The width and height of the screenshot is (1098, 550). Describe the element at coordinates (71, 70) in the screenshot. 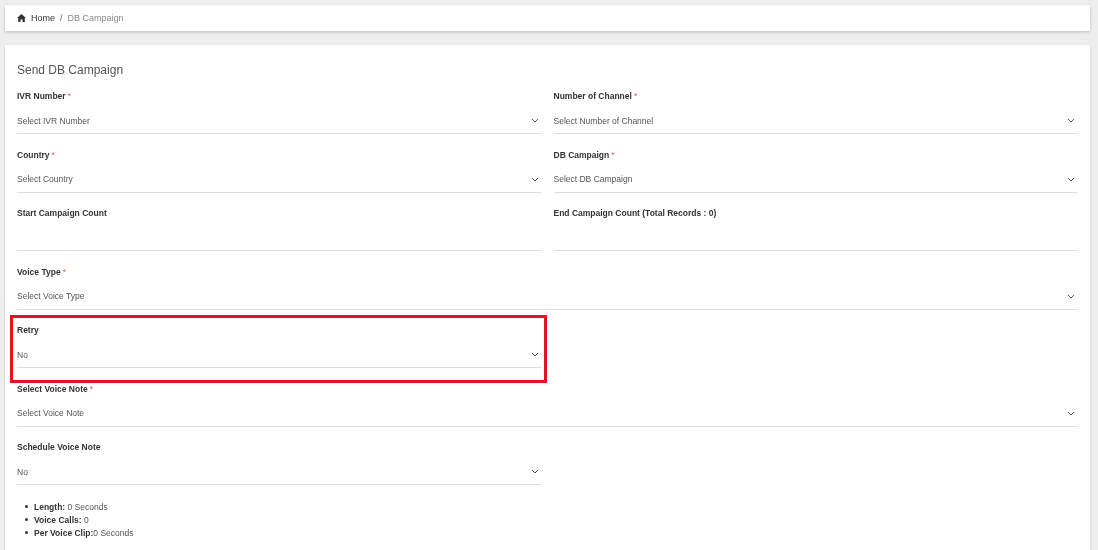

I see `form-title: Send DB Campaign` at that location.